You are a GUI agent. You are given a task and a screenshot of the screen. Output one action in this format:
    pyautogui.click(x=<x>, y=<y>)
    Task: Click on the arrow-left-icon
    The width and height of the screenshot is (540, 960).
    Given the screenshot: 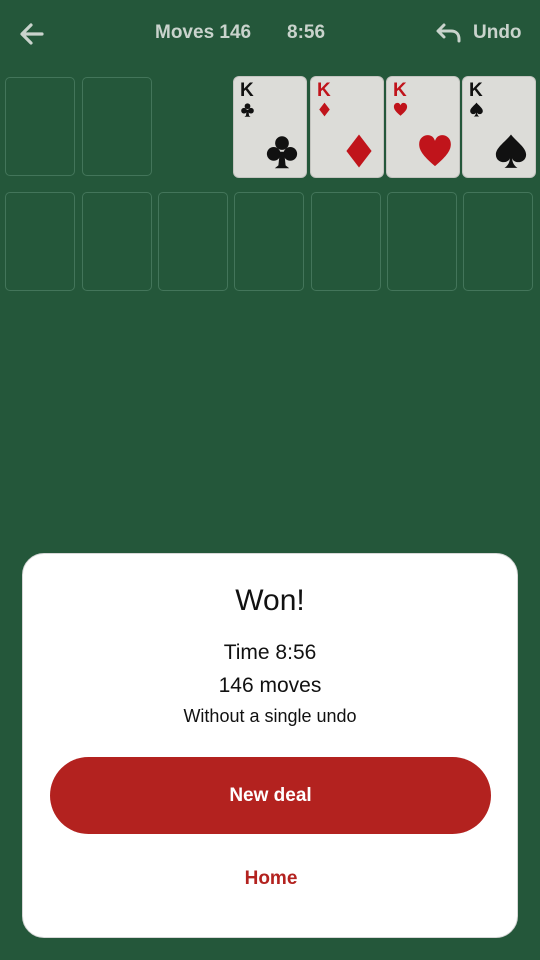 What is the action you would take?
    pyautogui.click(x=32, y=34)
    